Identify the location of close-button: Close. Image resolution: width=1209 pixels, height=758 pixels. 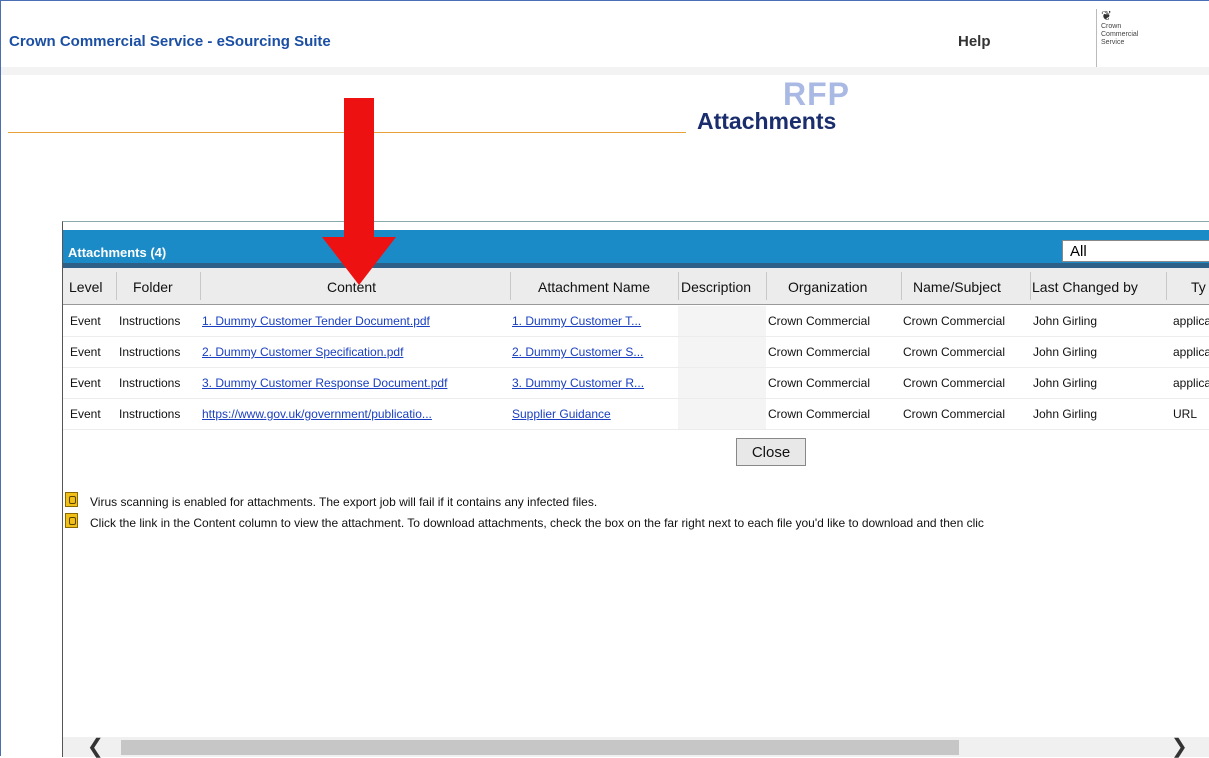
(771, 452).